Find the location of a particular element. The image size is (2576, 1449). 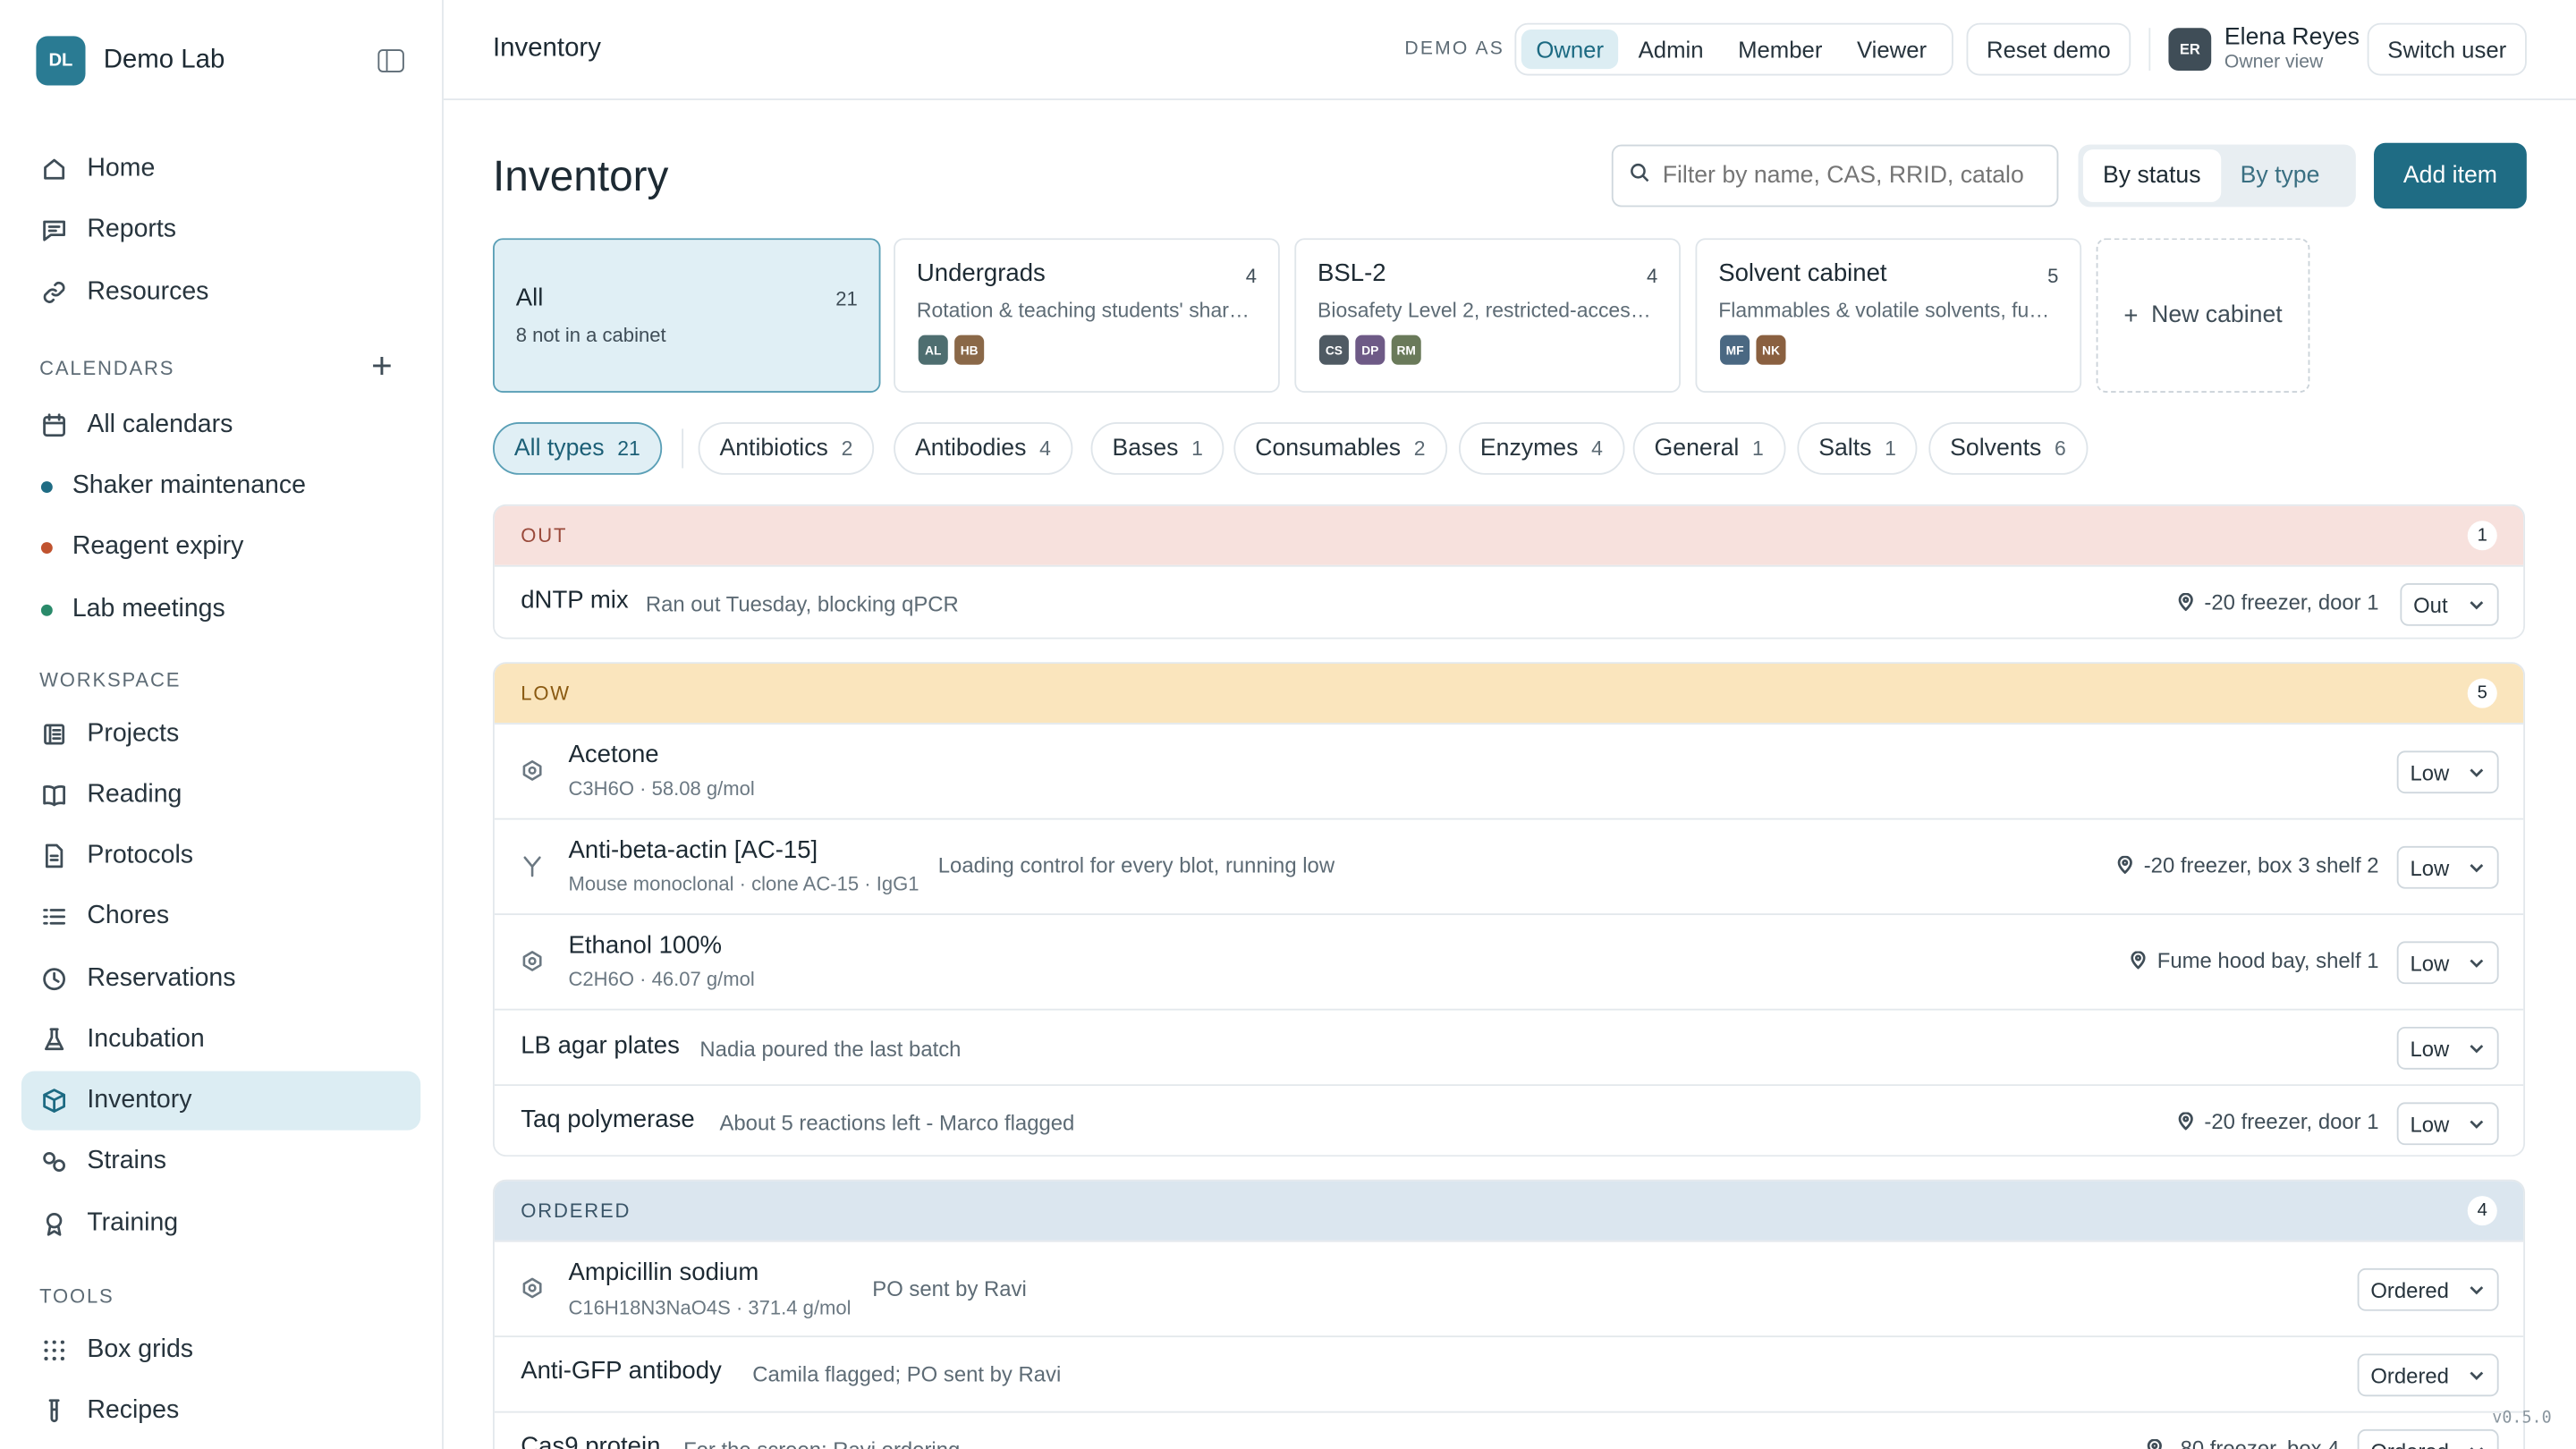

inventory-row: Acetone C3H6O · 58.08 g/mol Low is located at coordinates (1509, 770).